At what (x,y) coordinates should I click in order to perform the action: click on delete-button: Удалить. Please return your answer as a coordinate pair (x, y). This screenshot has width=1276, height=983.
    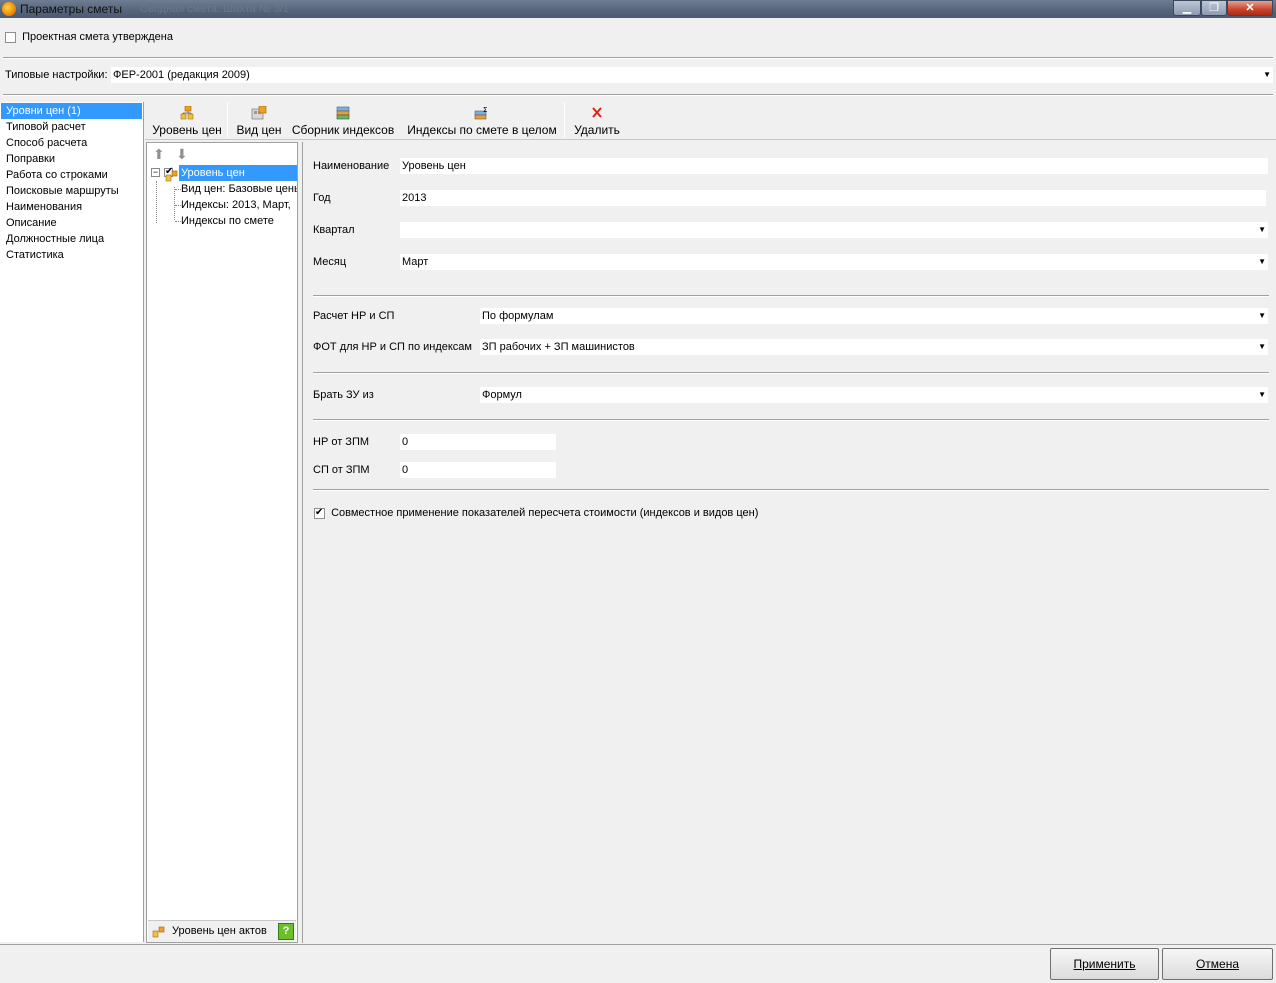
    Looking at the image, I should click on (597, 121).